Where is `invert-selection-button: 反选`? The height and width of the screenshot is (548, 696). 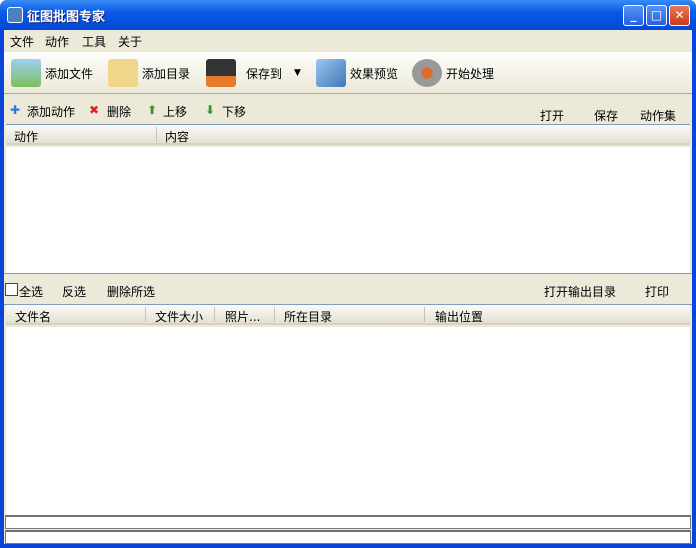
invert-selection-button: 反选 is located at coordinates (74, 291).